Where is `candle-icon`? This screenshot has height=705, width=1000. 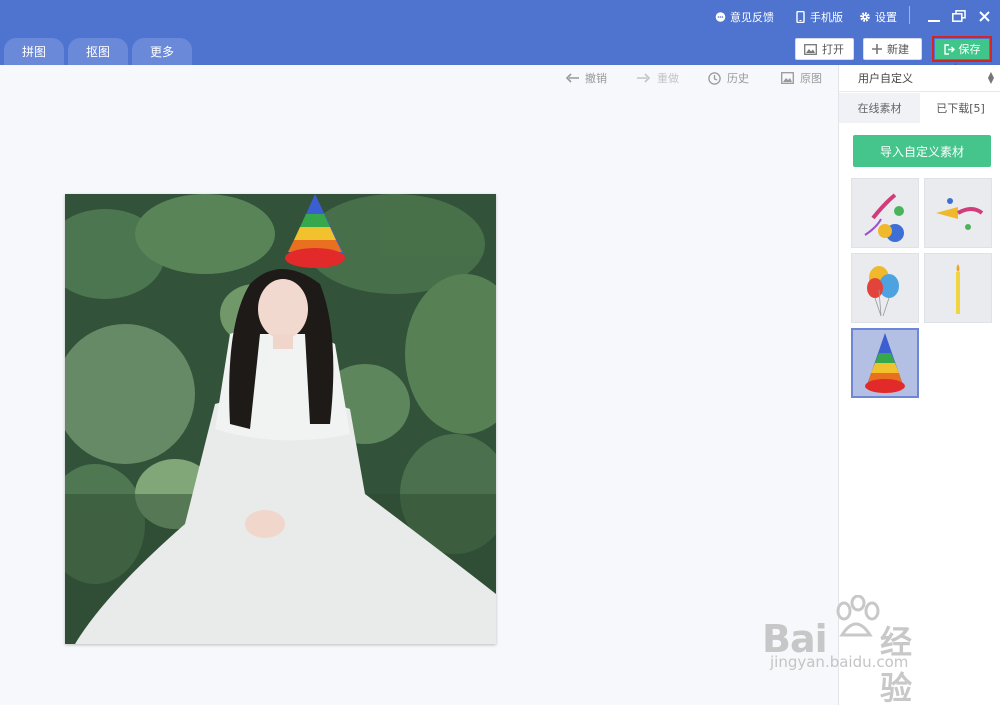
candle-icon is located at coordinates (958, 289).